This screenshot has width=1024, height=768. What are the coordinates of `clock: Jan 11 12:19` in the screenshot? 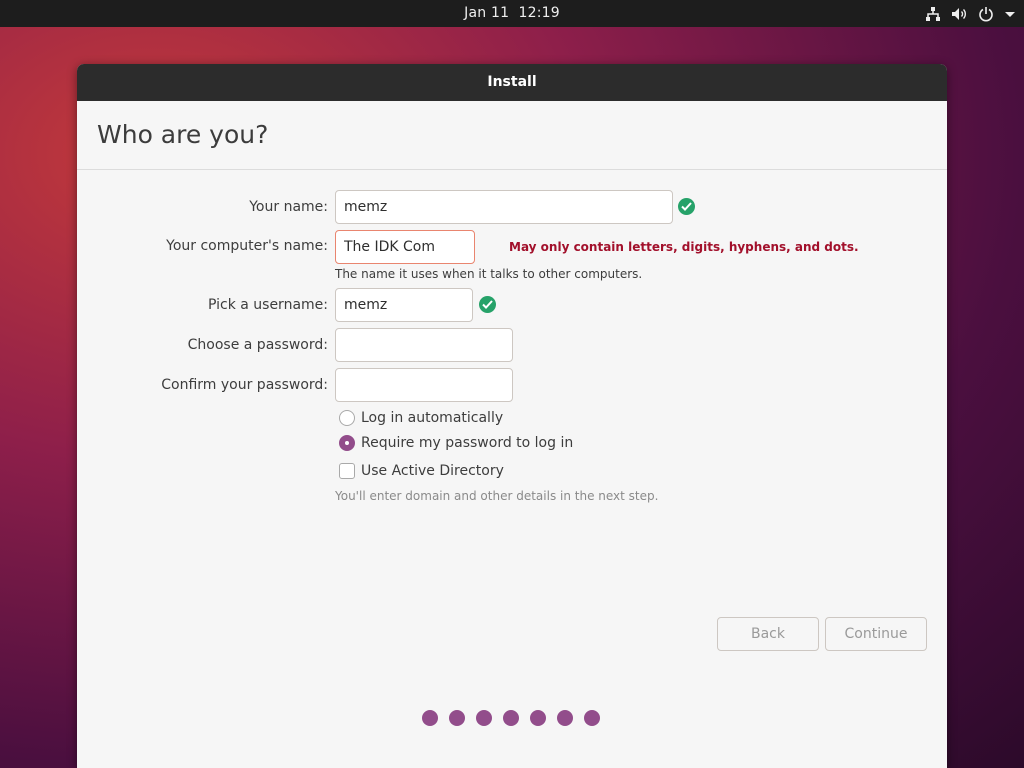 It's located at (512, 13).